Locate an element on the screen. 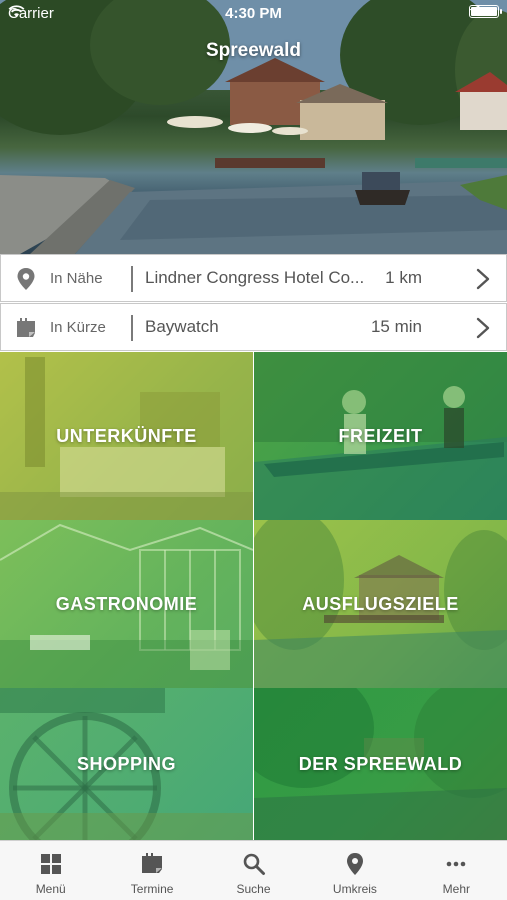 The width and height of the screenshot is (507, 900). grid-icon is located at coordinates (50, 864).